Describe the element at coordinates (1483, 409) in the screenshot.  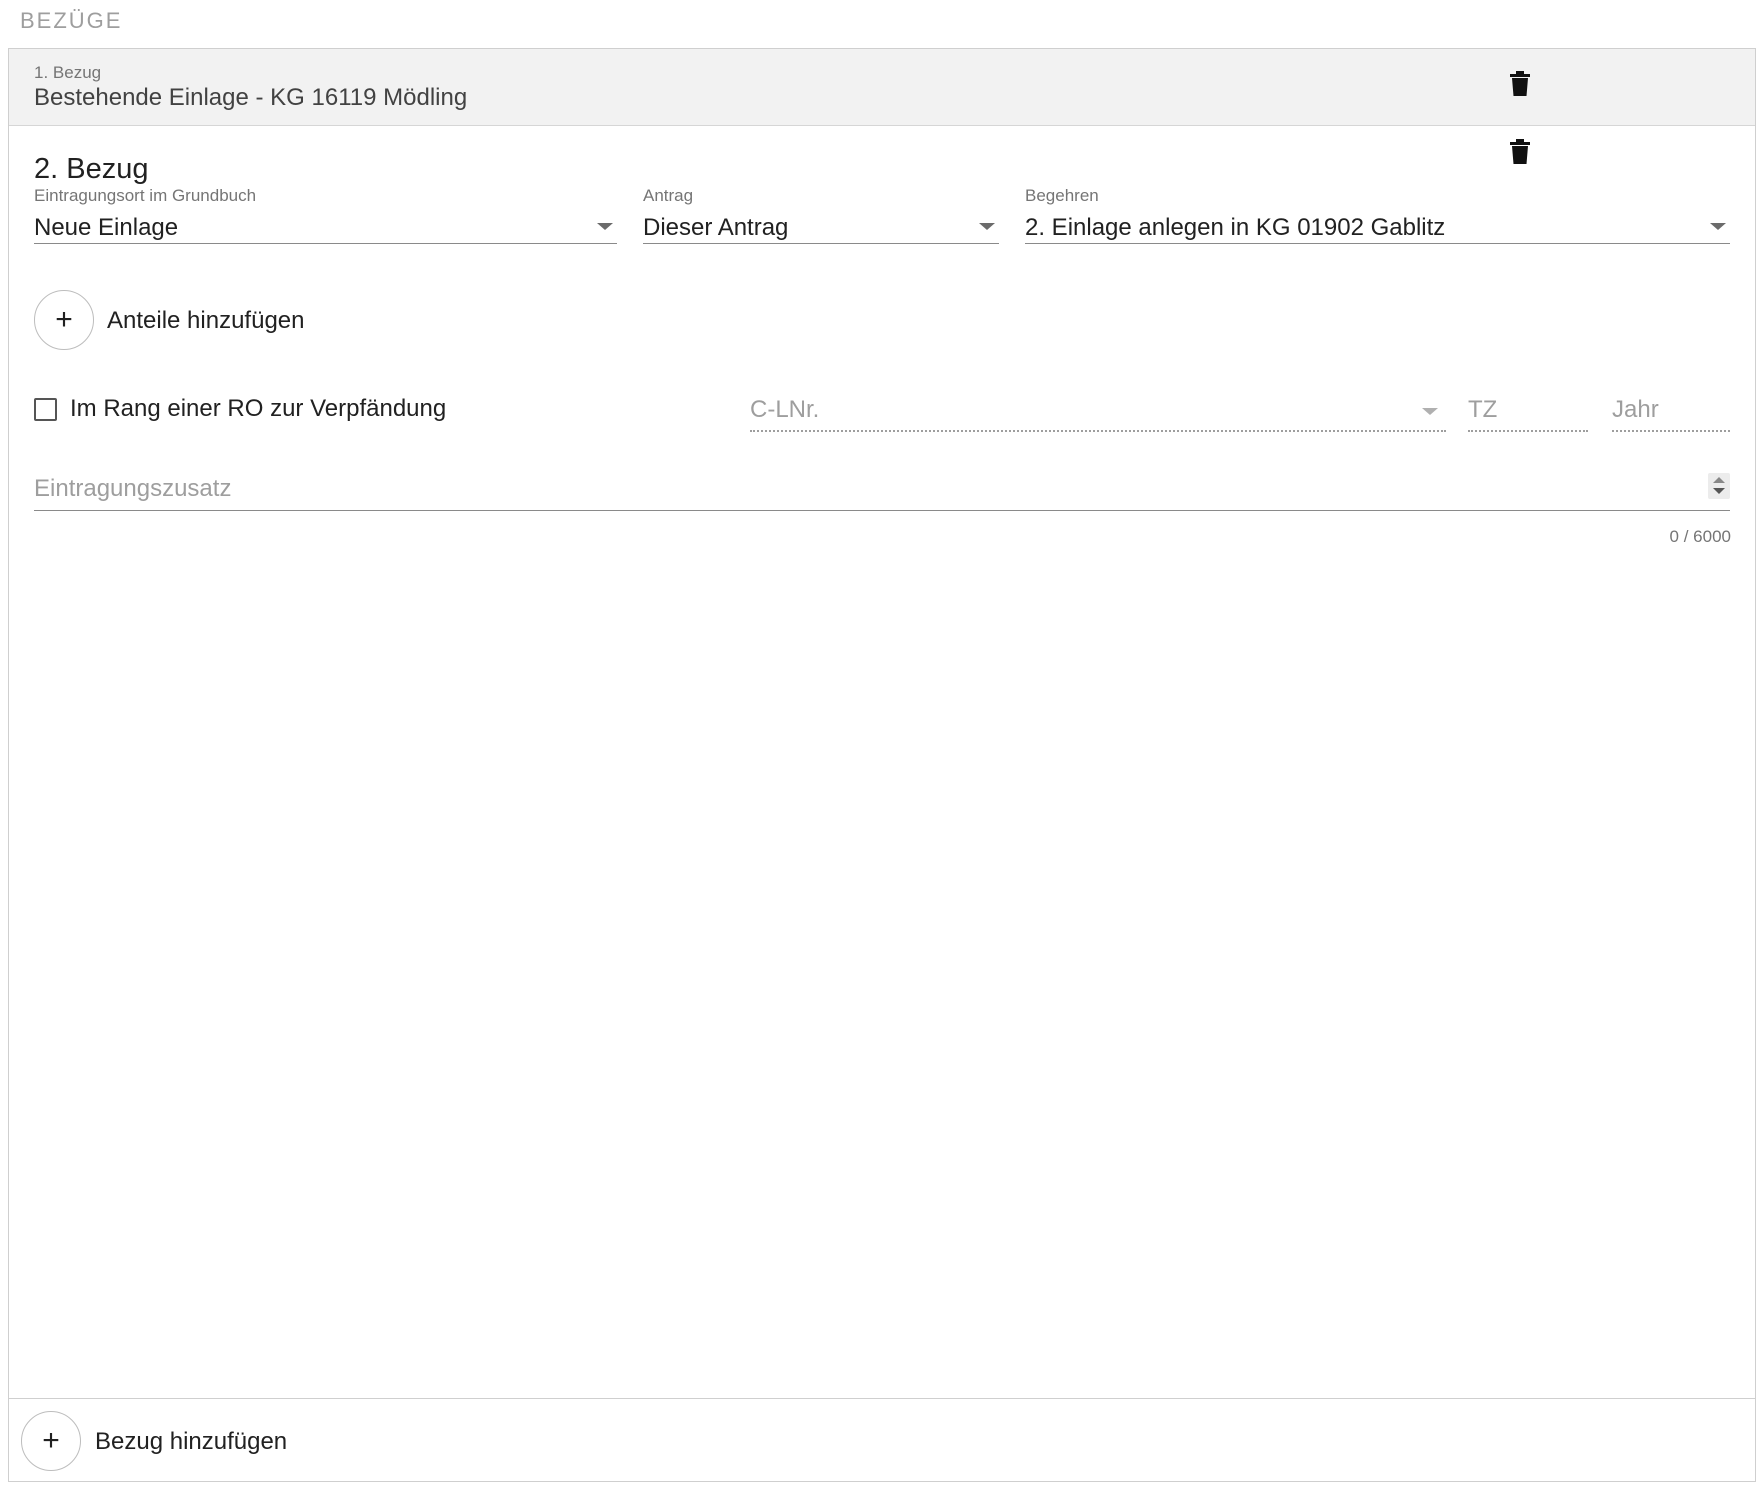
I see `tz-placeholder: TZ` at that location.